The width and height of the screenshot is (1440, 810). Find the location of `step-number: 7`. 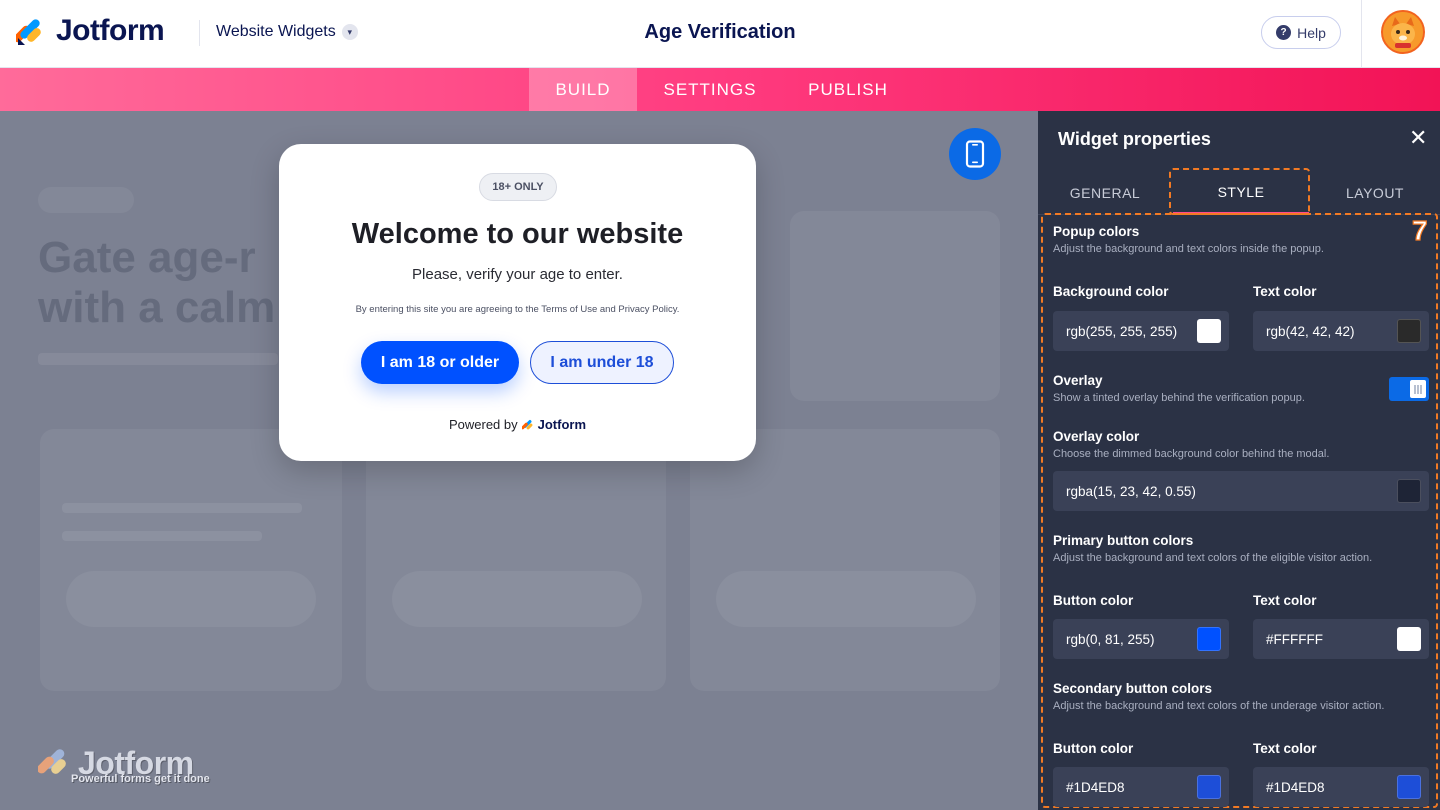

step-number: 7 is located at coordinates (1419, 230).